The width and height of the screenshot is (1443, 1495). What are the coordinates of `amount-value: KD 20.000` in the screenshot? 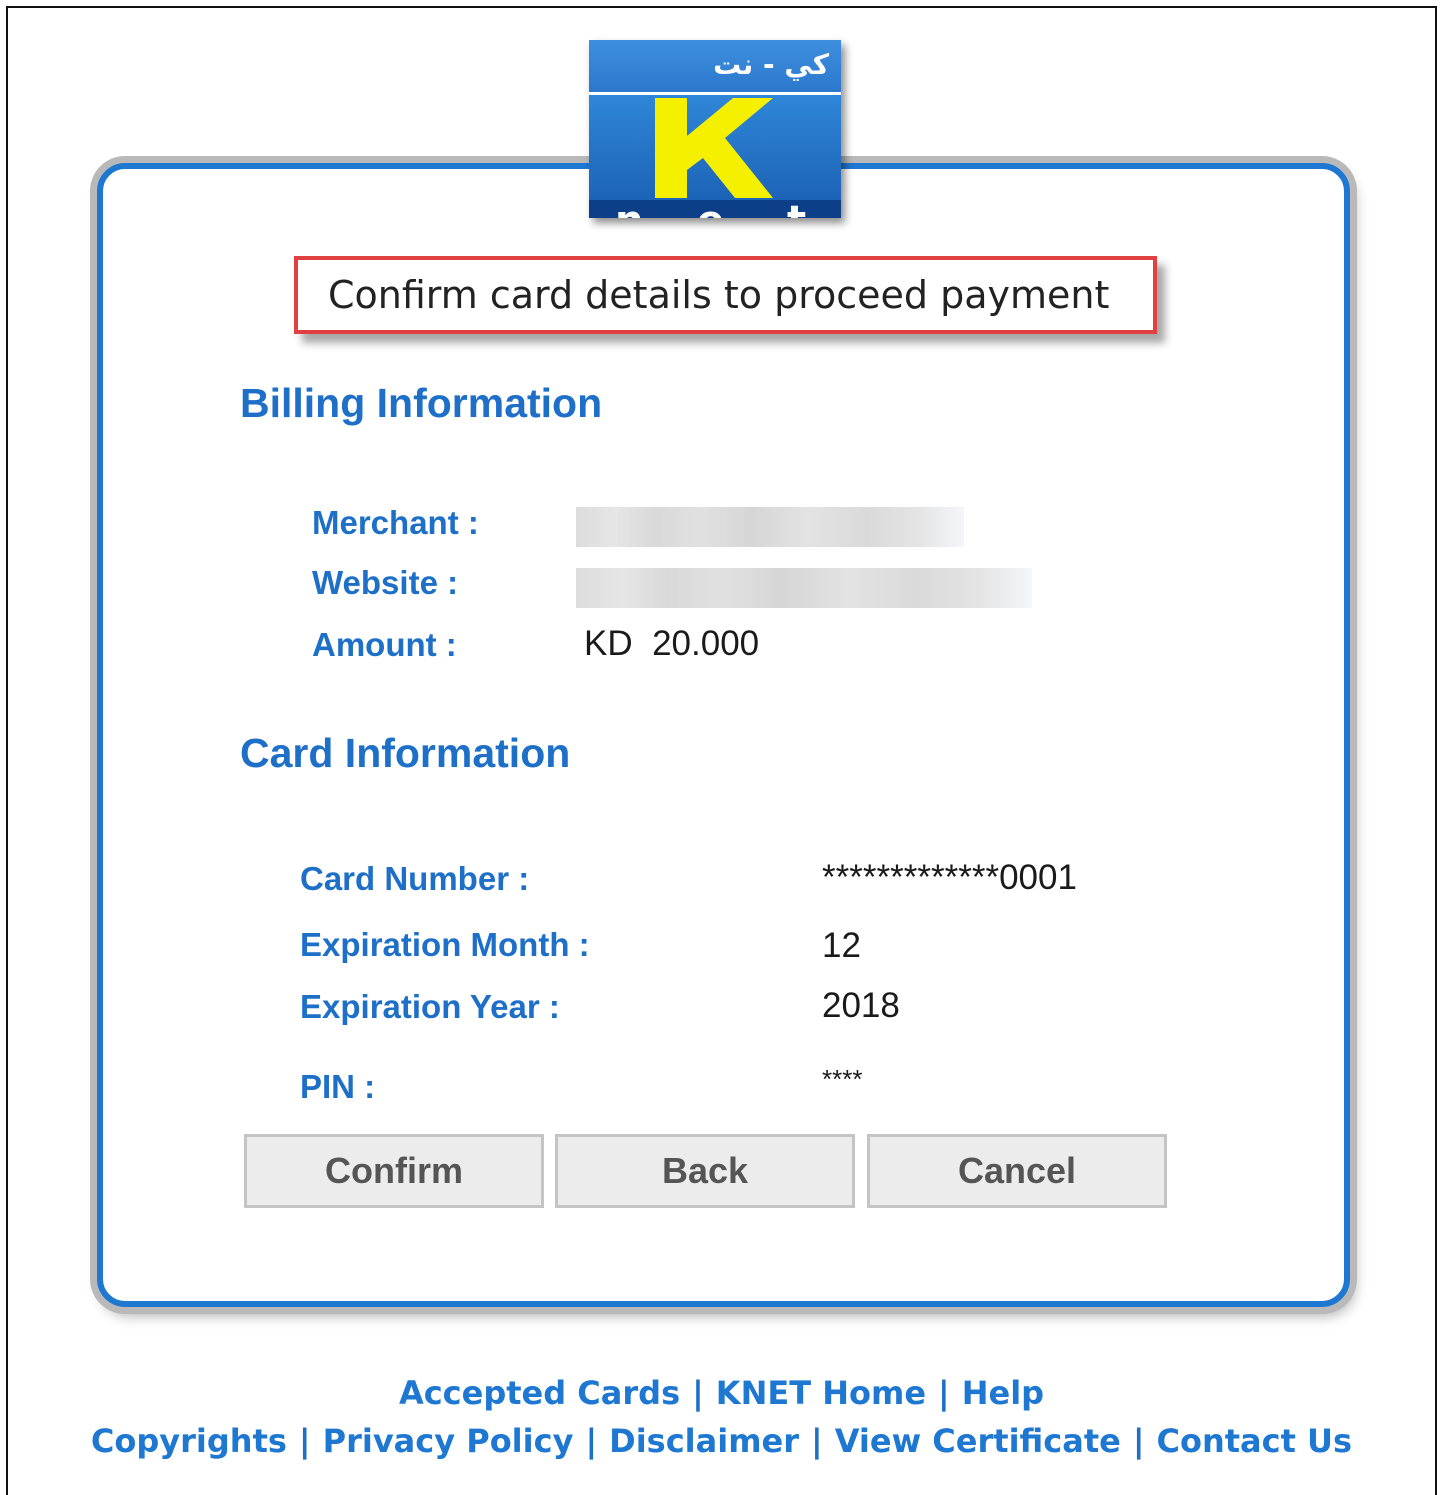 It's located at (672, 643).